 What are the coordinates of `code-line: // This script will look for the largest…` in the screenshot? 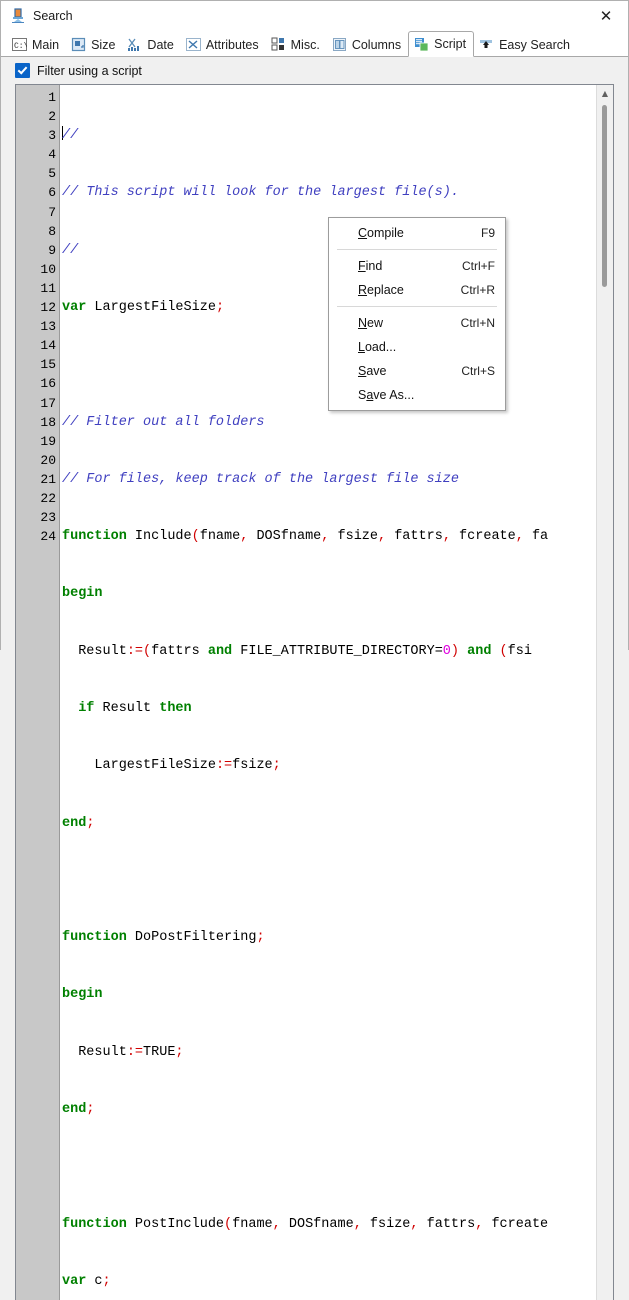 It's located at (260, 193).